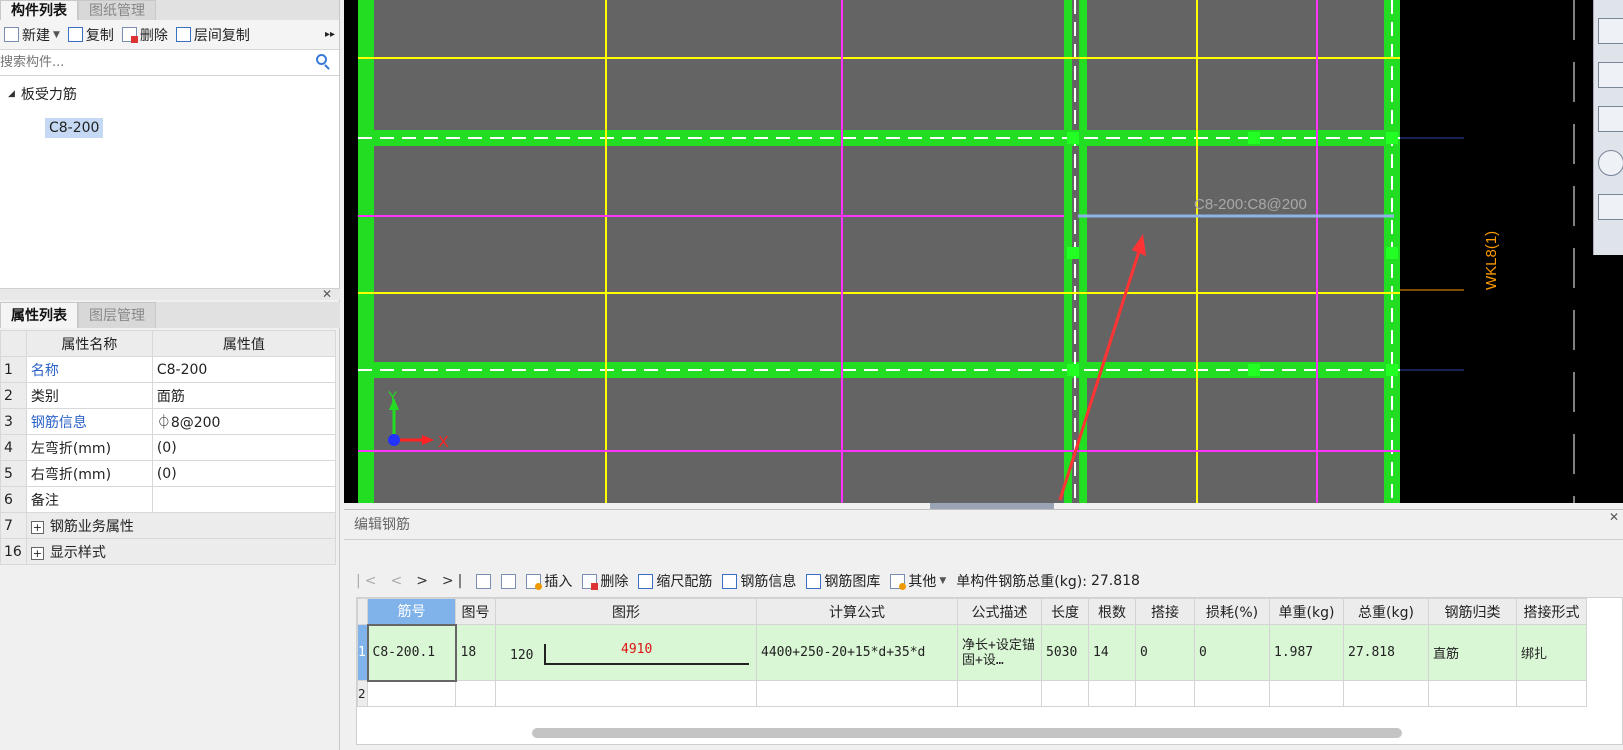  Describe the element at coordinates (398, 581) in the screenshot. I see `nav-prev-button: <` at that location.